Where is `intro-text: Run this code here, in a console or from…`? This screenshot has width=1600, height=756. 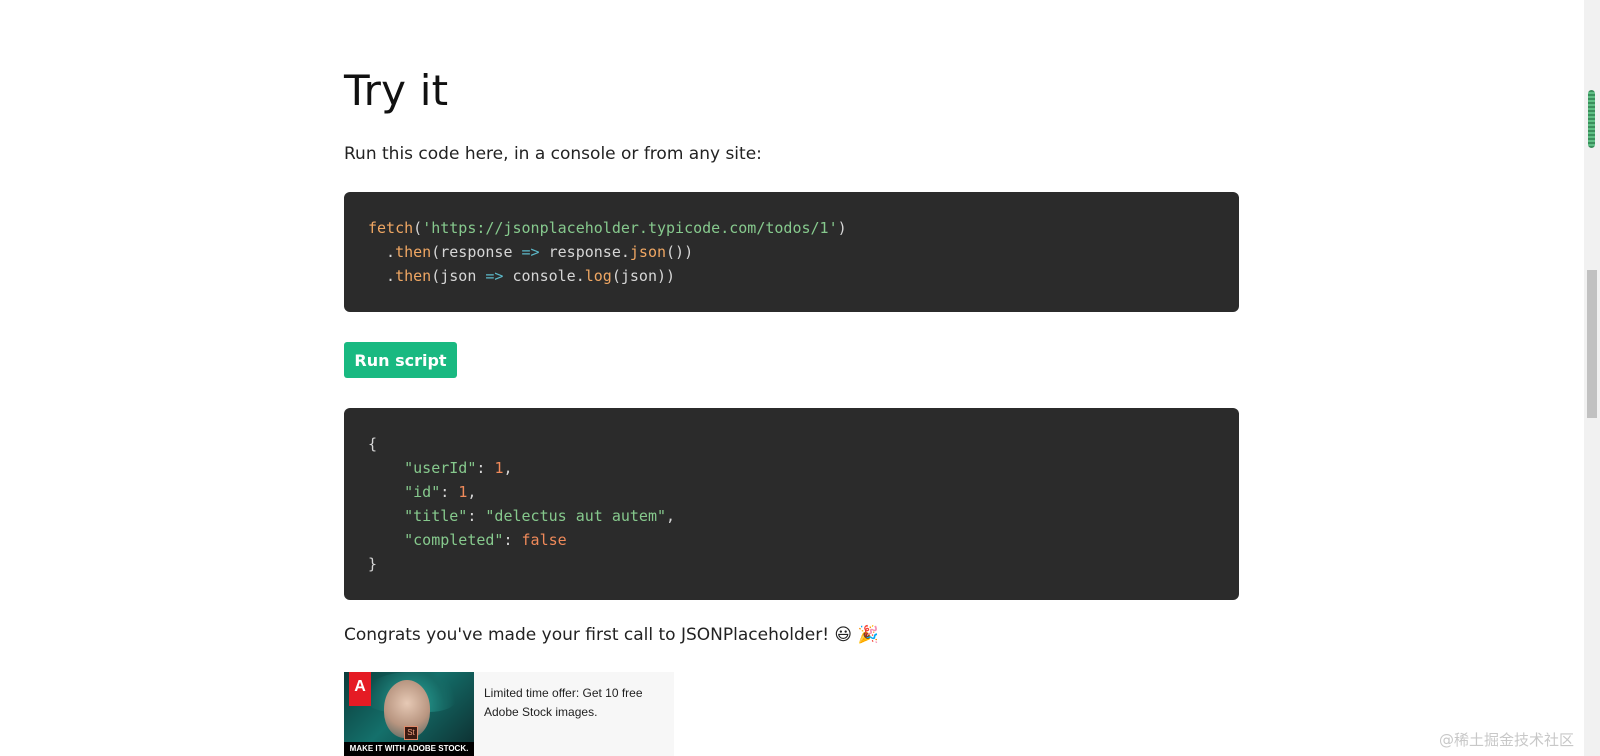 intro-text: Run this code here, in a console or from… is located at coordinates (553, 154).